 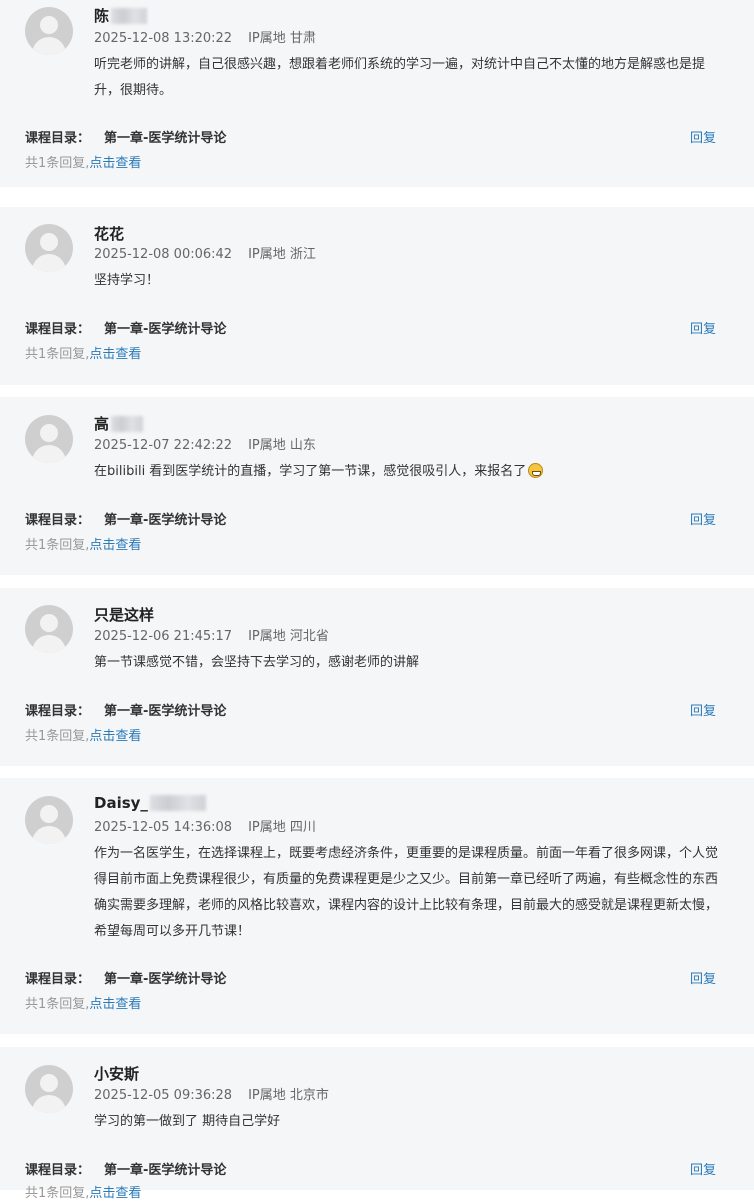 I want to click on ip-location: IP属地 浙江, so click(x=282, y=254).